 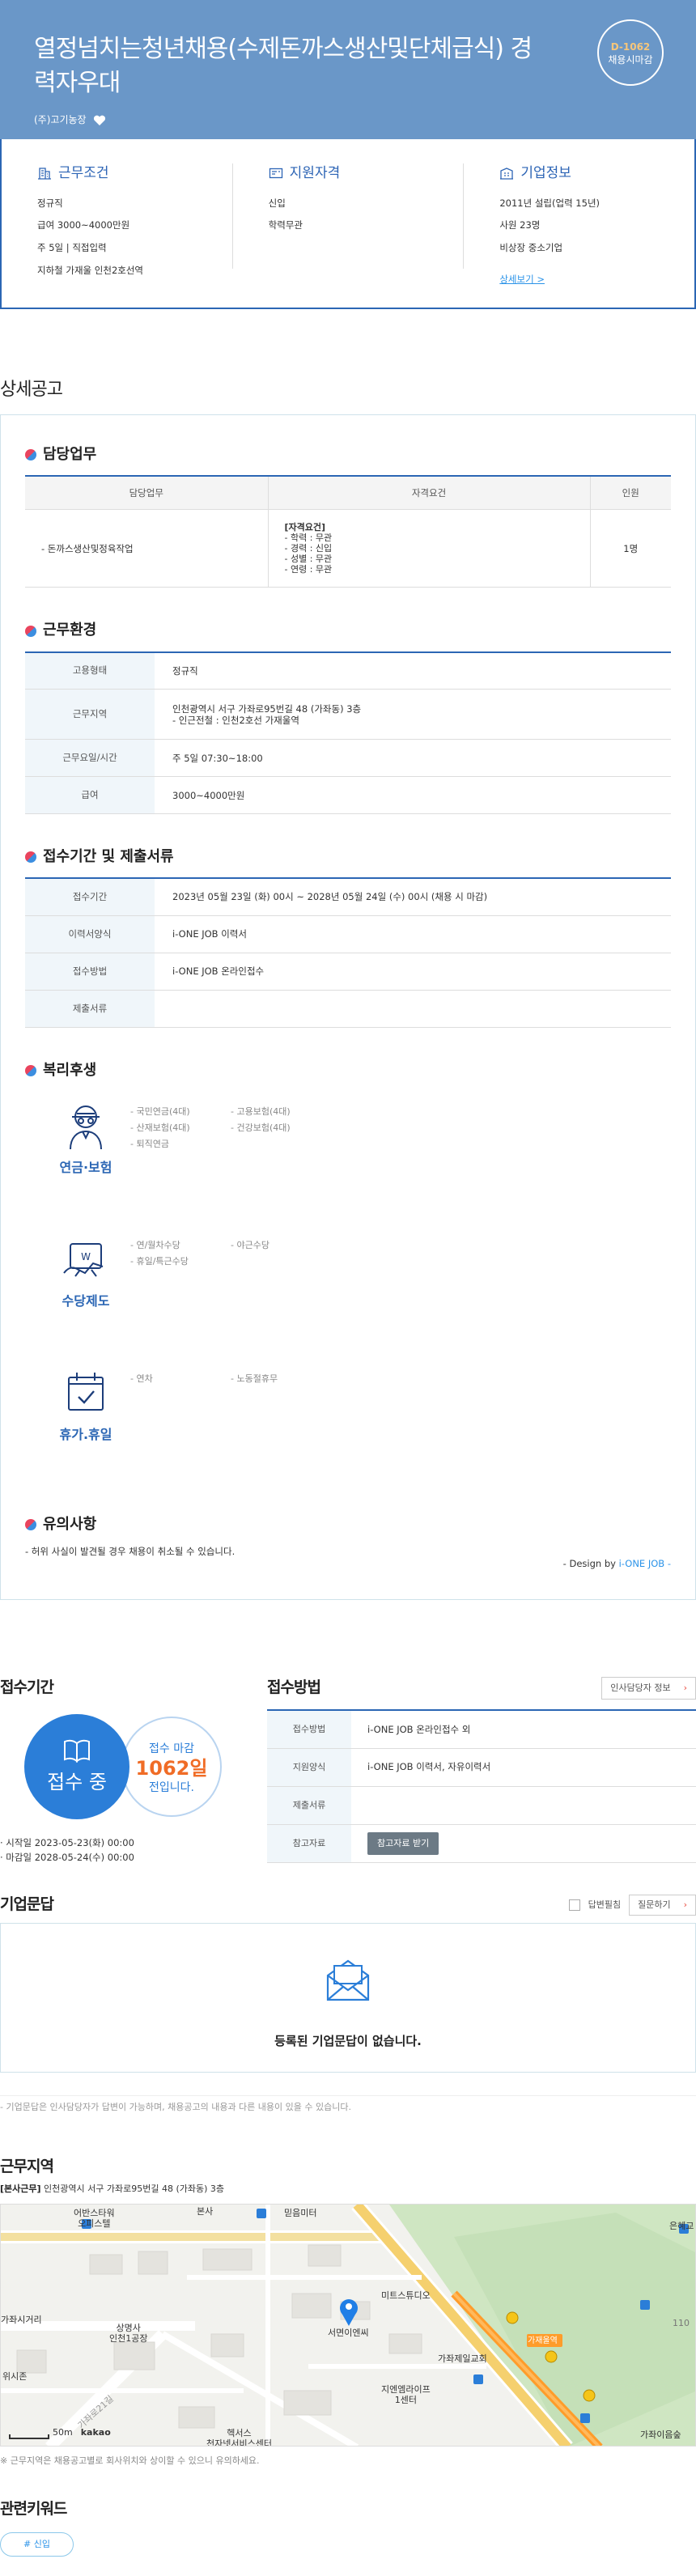 What do you see at coordinates (77, 1782) in the screenshot?
I see `status-text: 접수 중` at bounding box center [77, 1782].